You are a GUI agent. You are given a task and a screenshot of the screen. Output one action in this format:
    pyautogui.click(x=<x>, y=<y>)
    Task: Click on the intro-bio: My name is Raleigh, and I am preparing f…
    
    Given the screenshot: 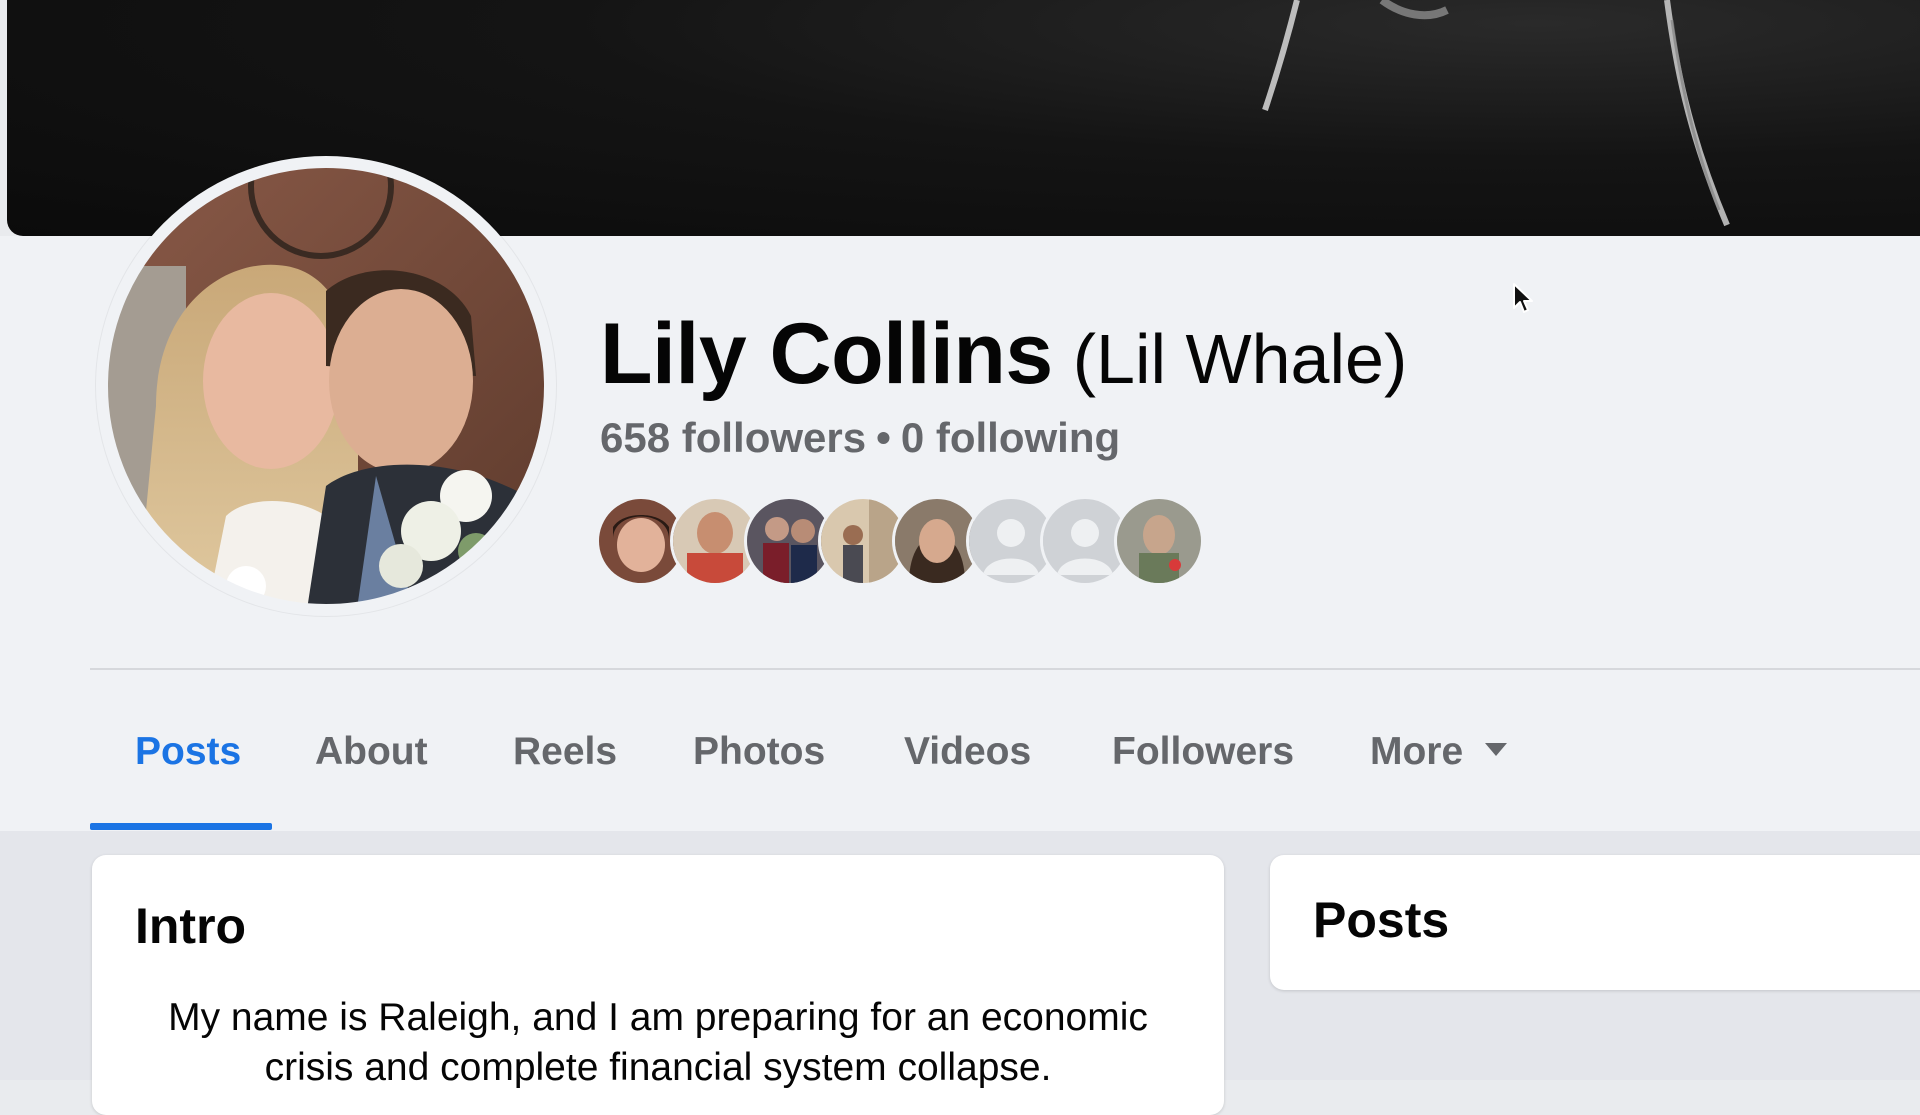 What is the action you would take?
    pyautogui.click(x=658, y=1042)
    